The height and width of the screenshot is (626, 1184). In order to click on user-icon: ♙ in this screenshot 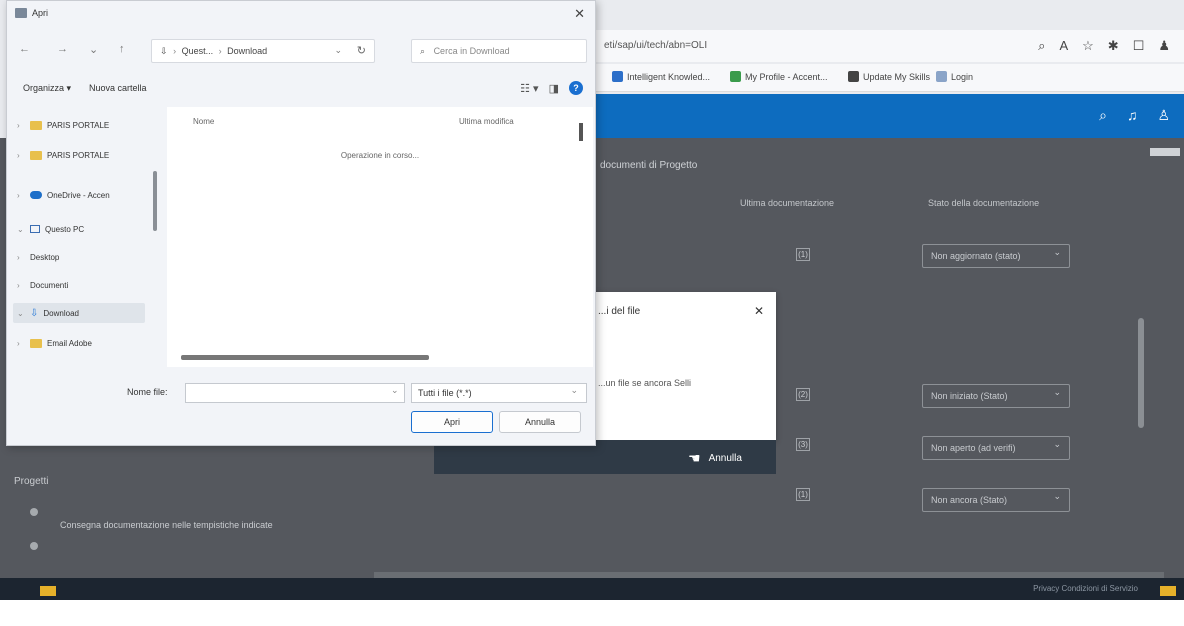, I will do `click(1163, 115)`.